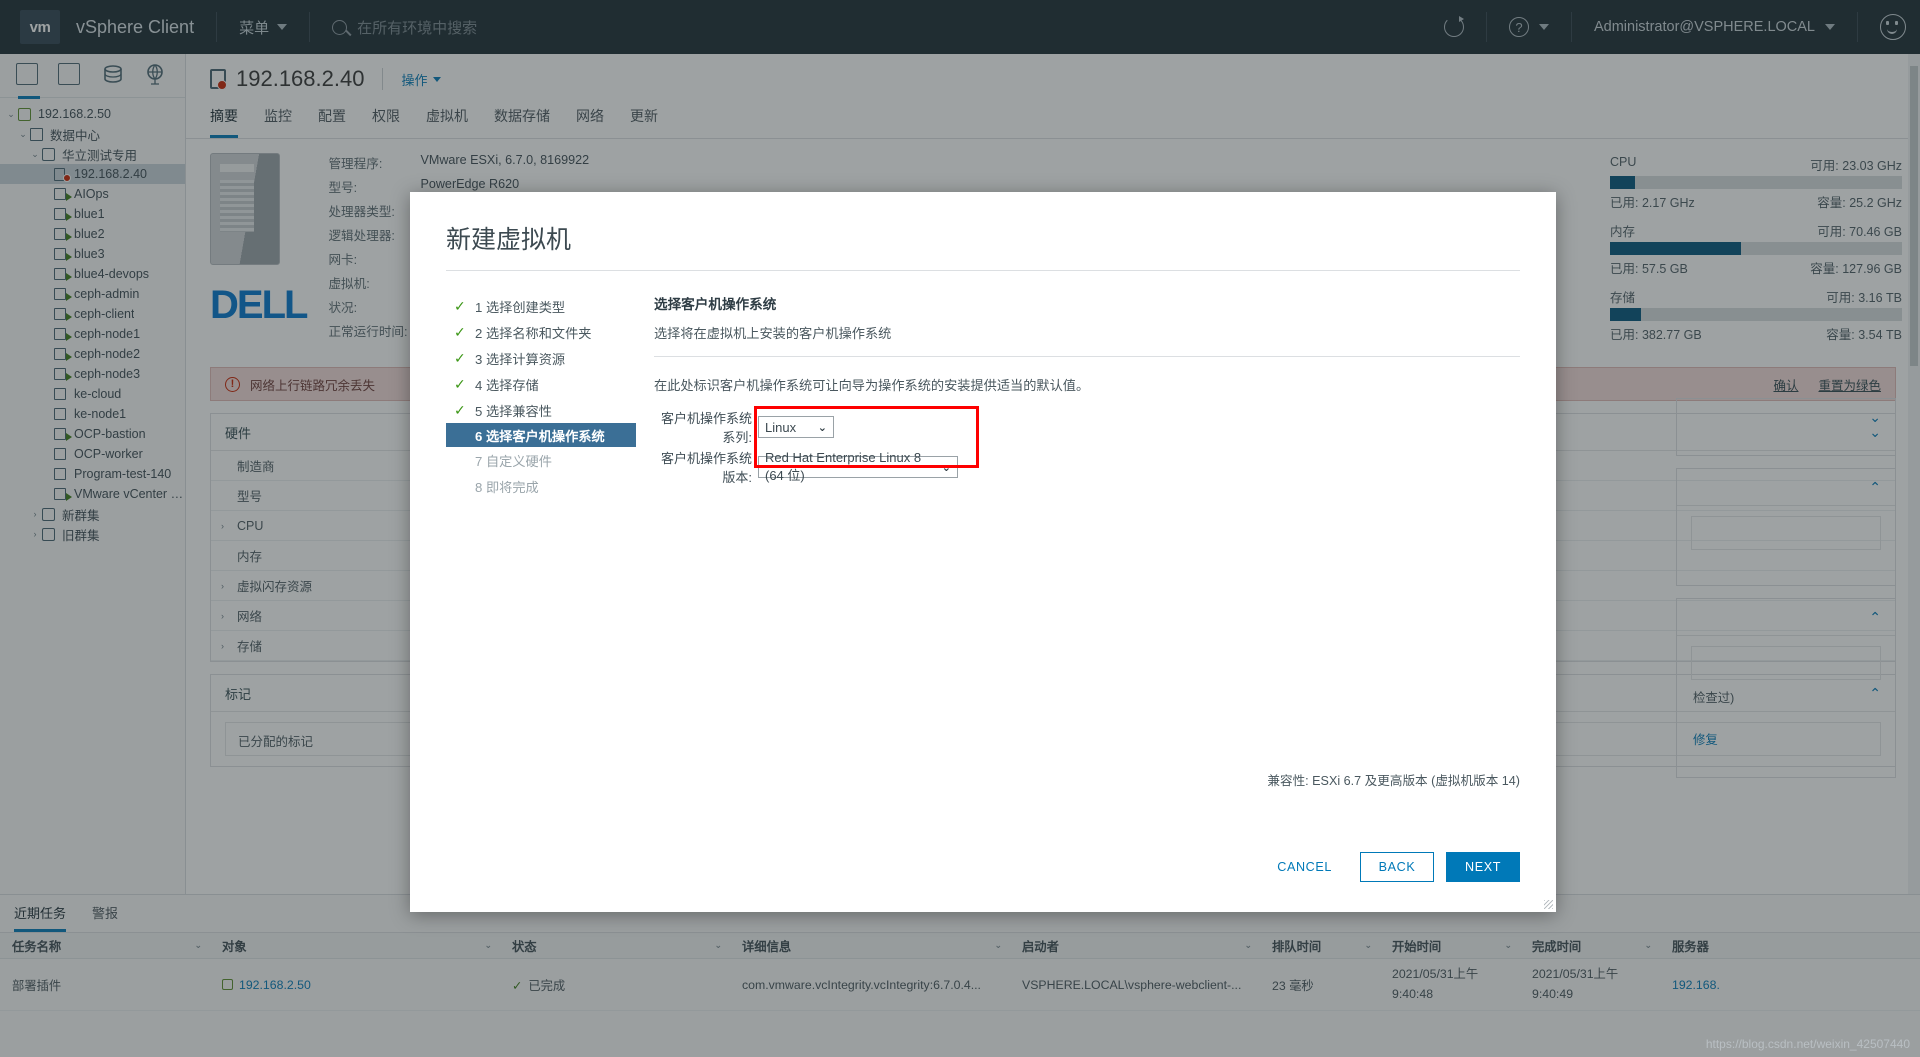  Describe the element at coordinates (507, 487) in the screenshot. I see `wizard-step-label: 8 即将完成` at that location.